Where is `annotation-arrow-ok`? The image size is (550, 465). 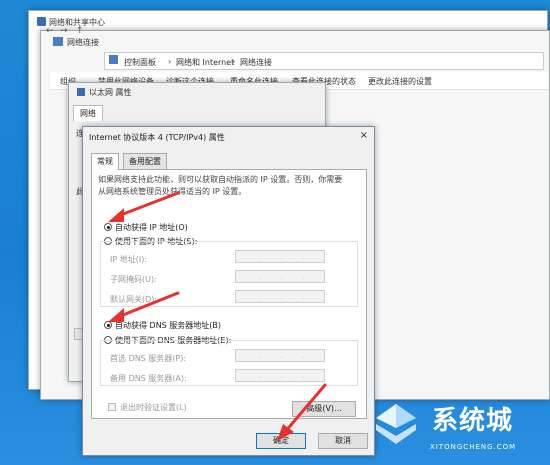
annotation-arrow-ok is located at coordinates (305, 408).